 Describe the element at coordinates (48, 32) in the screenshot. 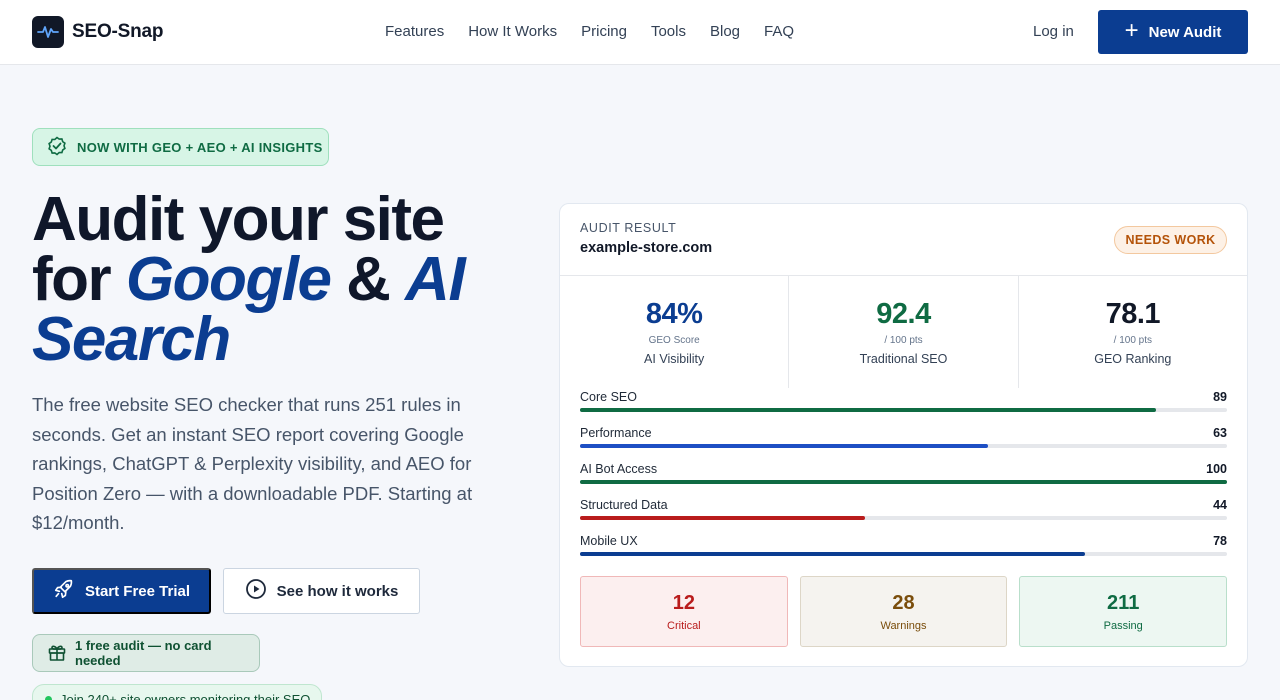

I see `pulse-icon` at that location.